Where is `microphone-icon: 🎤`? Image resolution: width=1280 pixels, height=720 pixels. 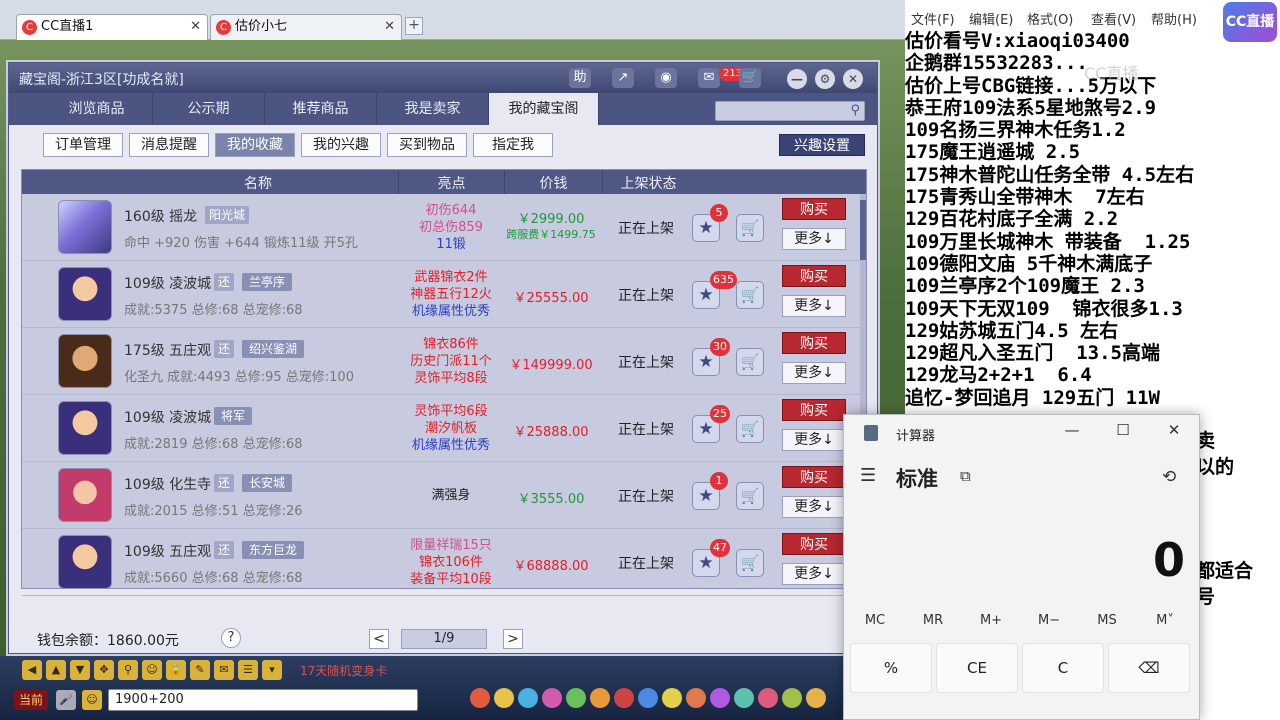 microphone-icon: 🎤 is located at coordinates (66, 700).